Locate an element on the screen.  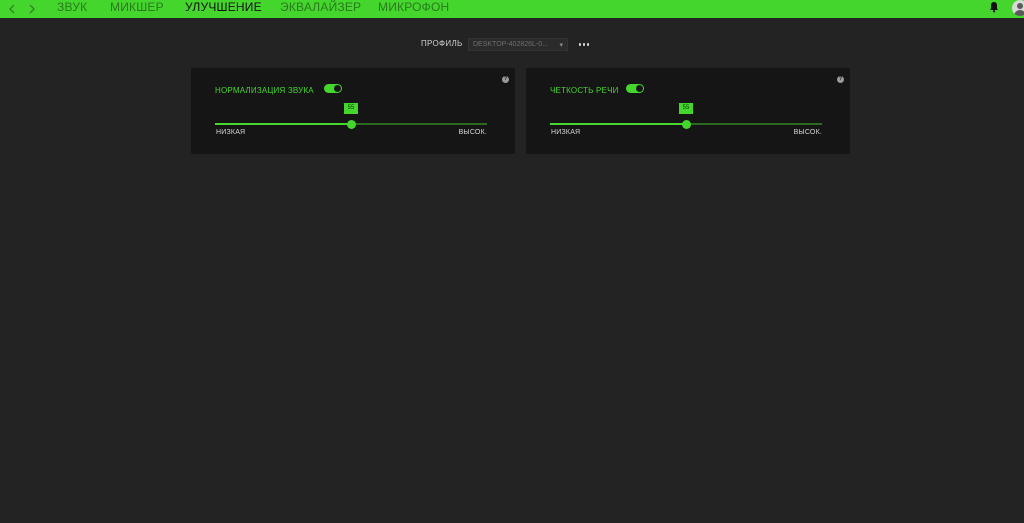
user-avatar-icon is located at coordinates (1018, 8).